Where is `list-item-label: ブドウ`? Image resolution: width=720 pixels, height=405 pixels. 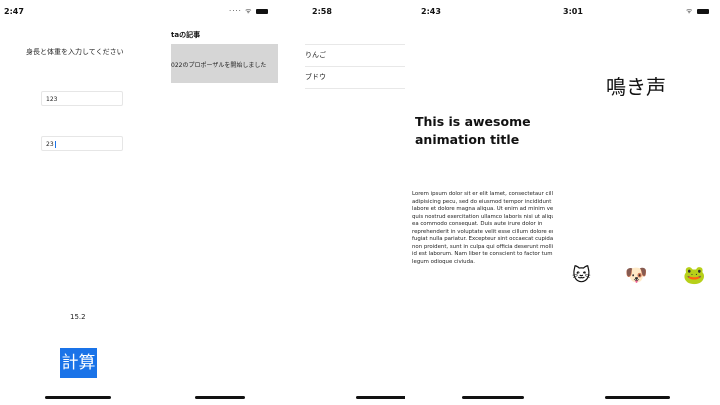 list-item-label: ブドウ is located at coordinates (315, 77).